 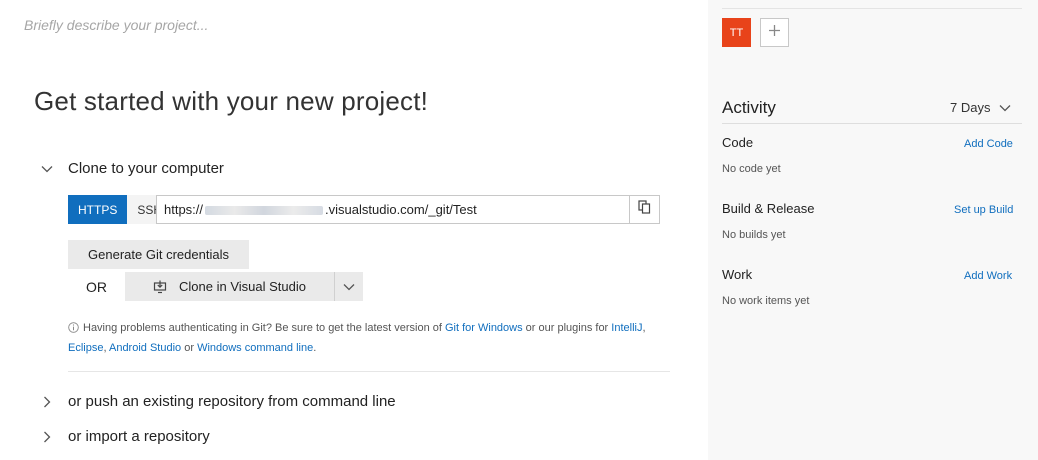 I want to click on import-section-header: or import a repository, so click(x=123, y=436).